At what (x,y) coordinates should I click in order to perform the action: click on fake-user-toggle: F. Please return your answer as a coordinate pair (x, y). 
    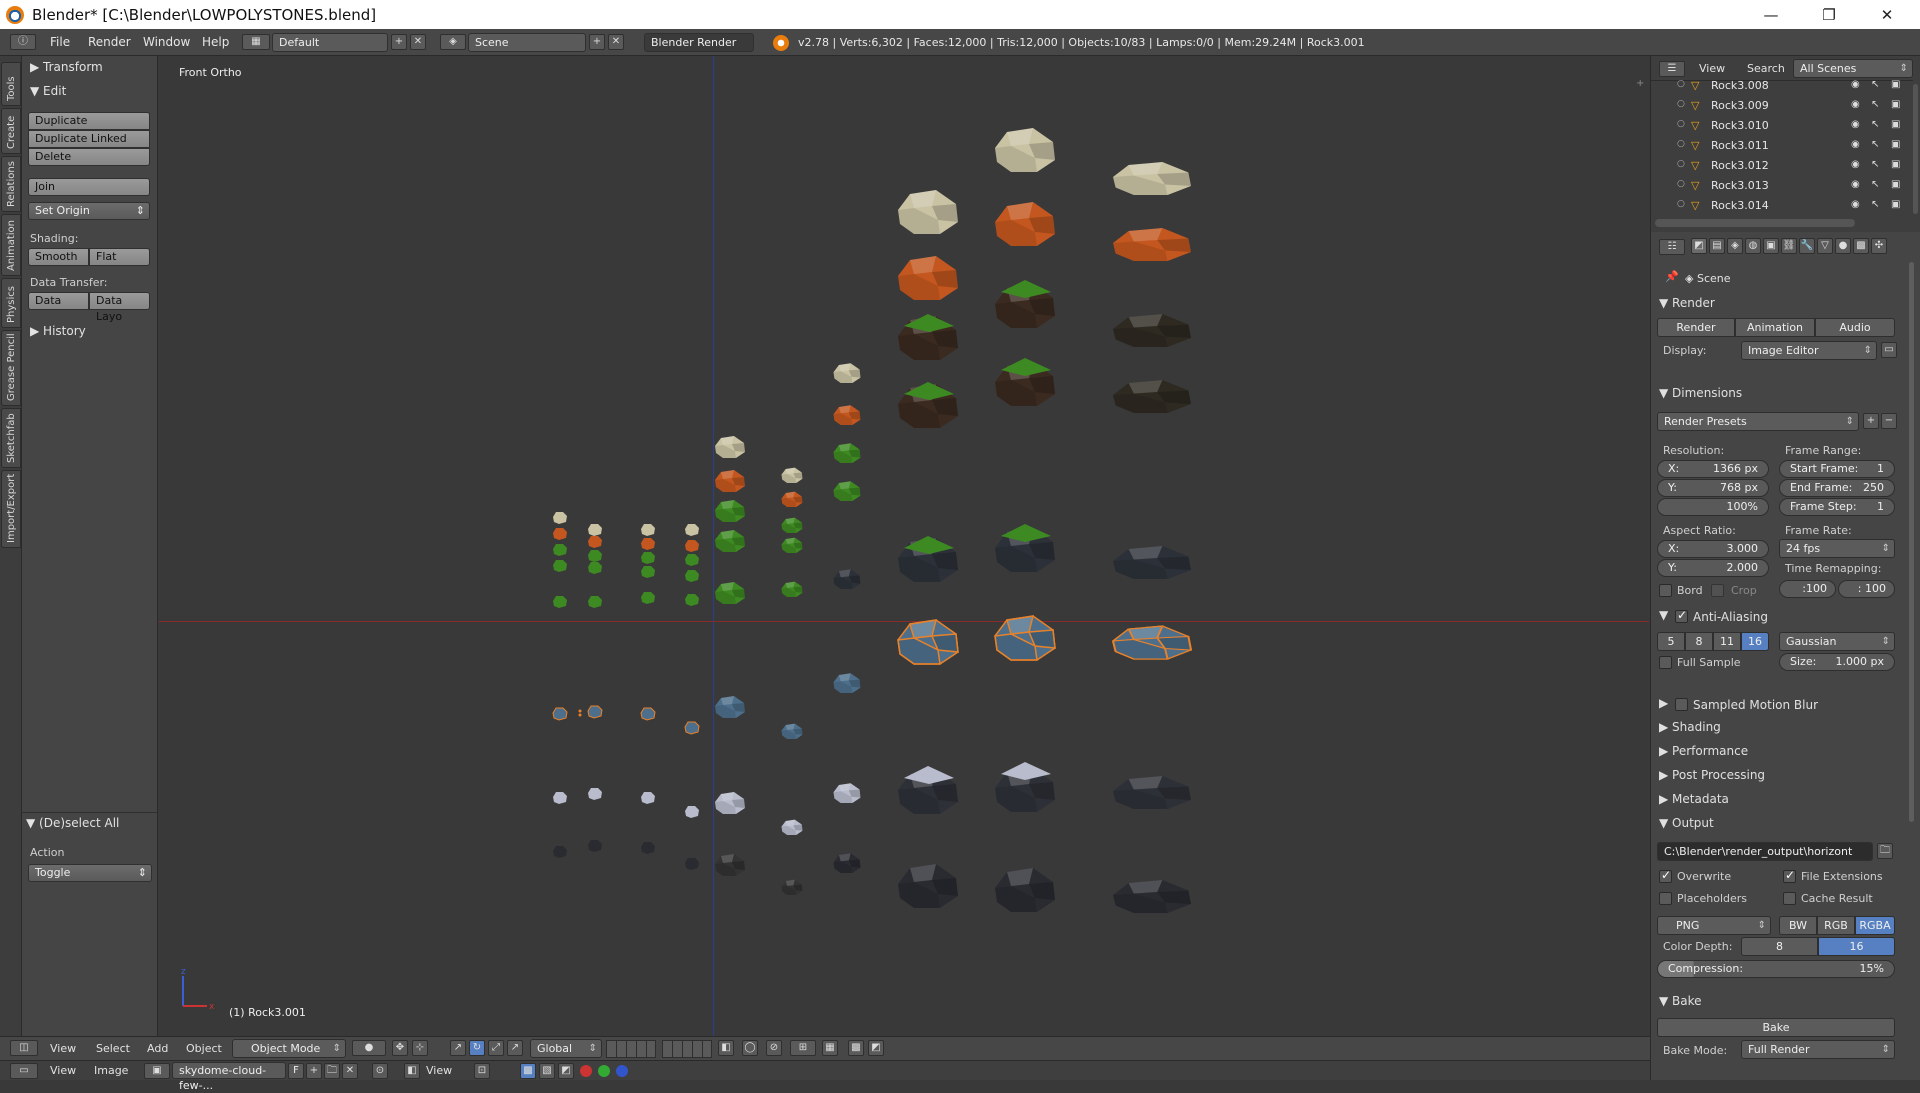
    Looking at the image, I should click on (296, 1071).